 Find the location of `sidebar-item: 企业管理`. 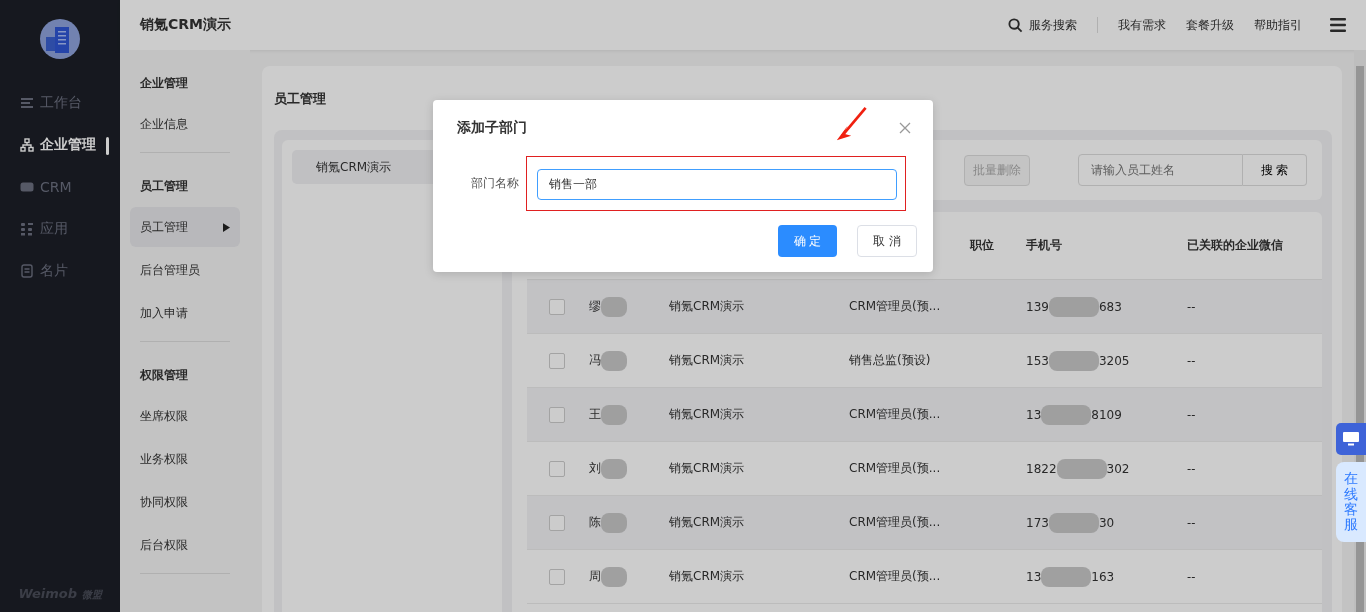

sidebar-item: 企业管理 is located at coordinates (60, 145).